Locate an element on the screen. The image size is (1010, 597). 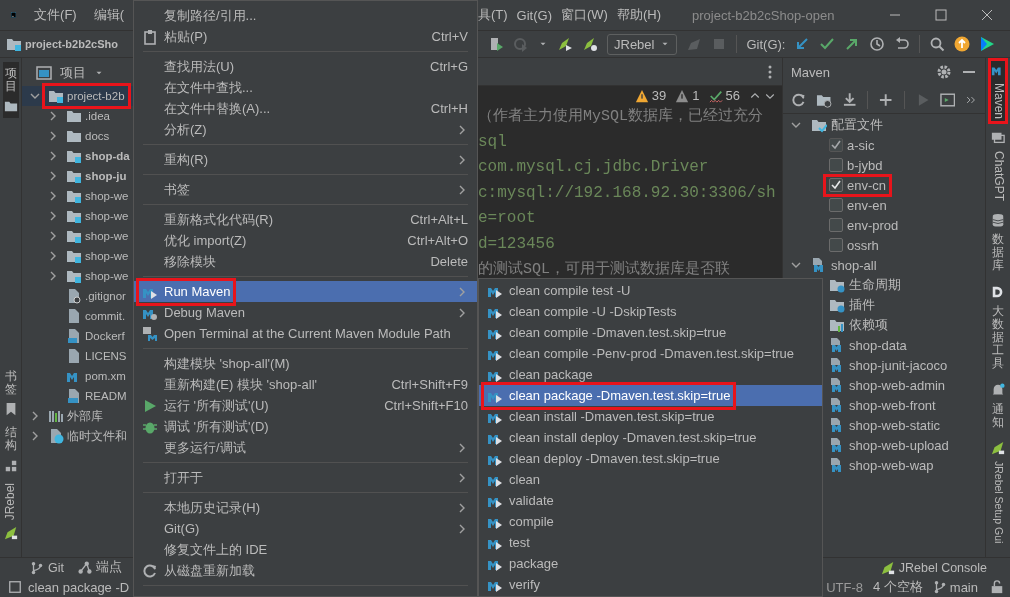
run-config-dropdown: JRebel is located at coordinates (642, 44).